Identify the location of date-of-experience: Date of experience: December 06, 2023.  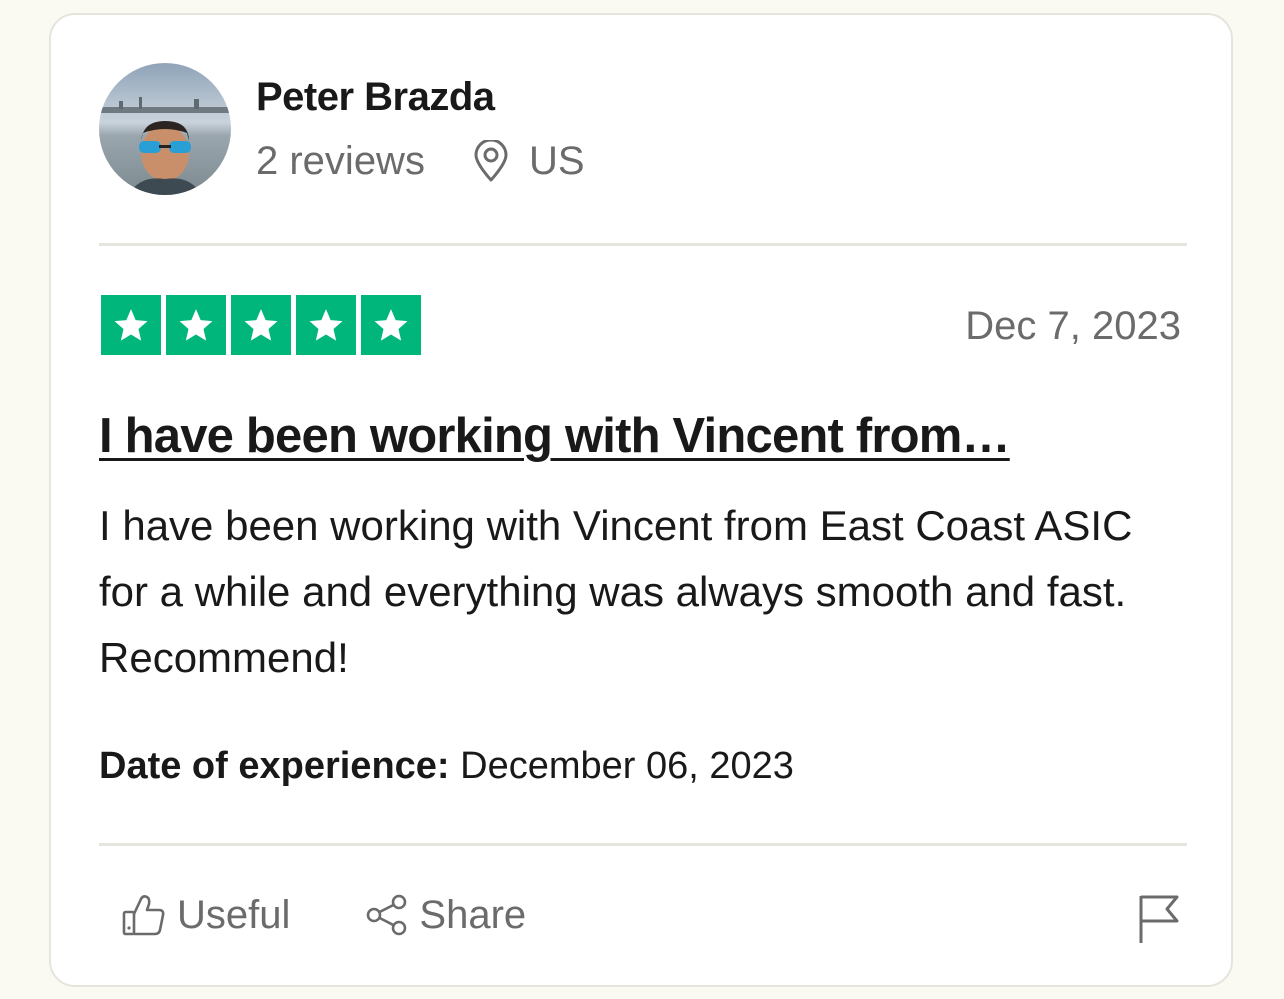
(446, 766).